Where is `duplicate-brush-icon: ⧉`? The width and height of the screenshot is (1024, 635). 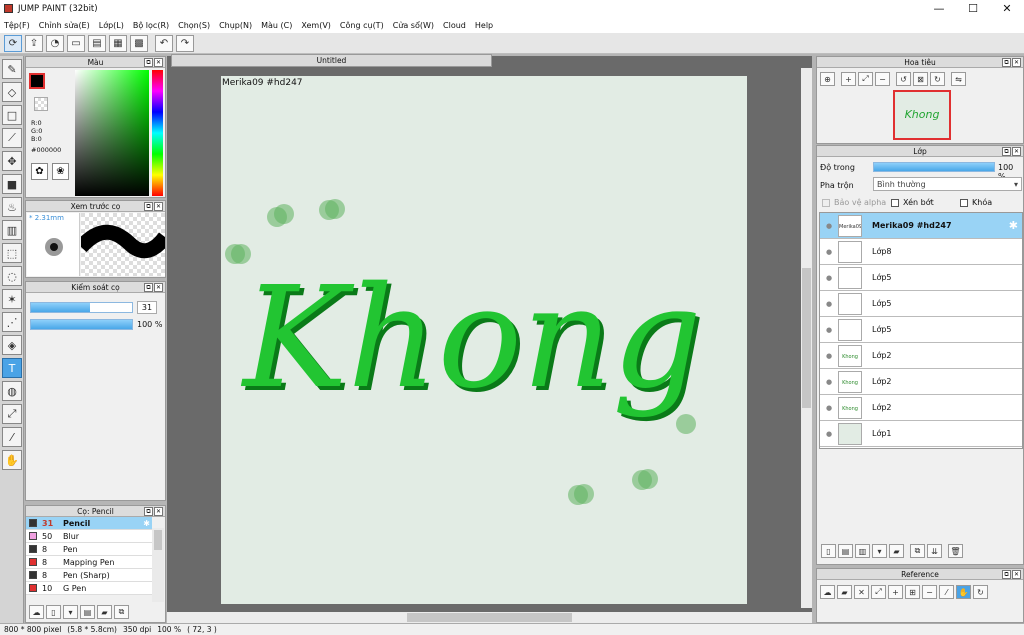 duplicate-brush-icon: ⧉ is located at coordinates (121, 612).